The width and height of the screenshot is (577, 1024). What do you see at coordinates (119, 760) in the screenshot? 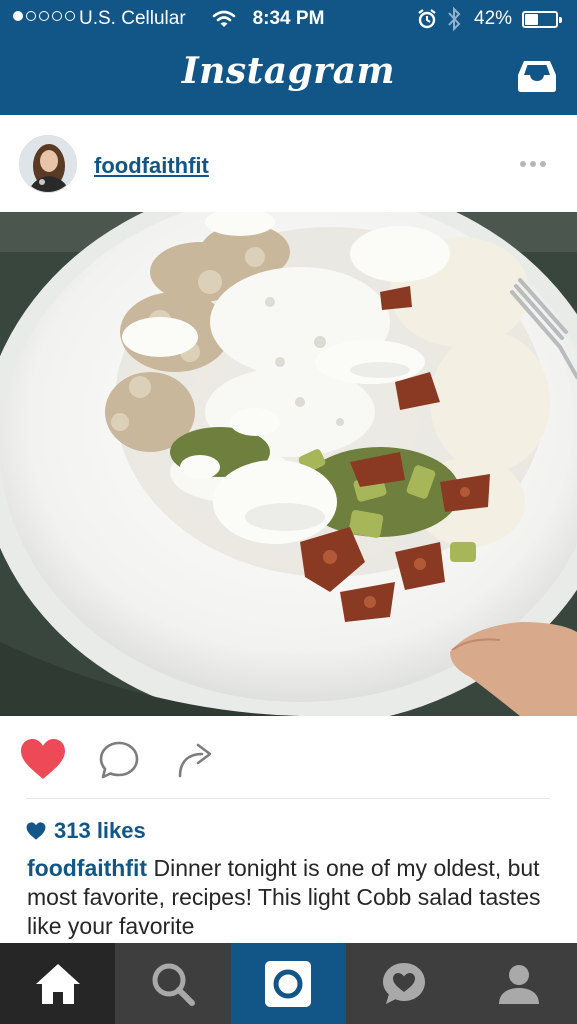
I see `comment-bubble-icon` at bounding box center [119, 760].